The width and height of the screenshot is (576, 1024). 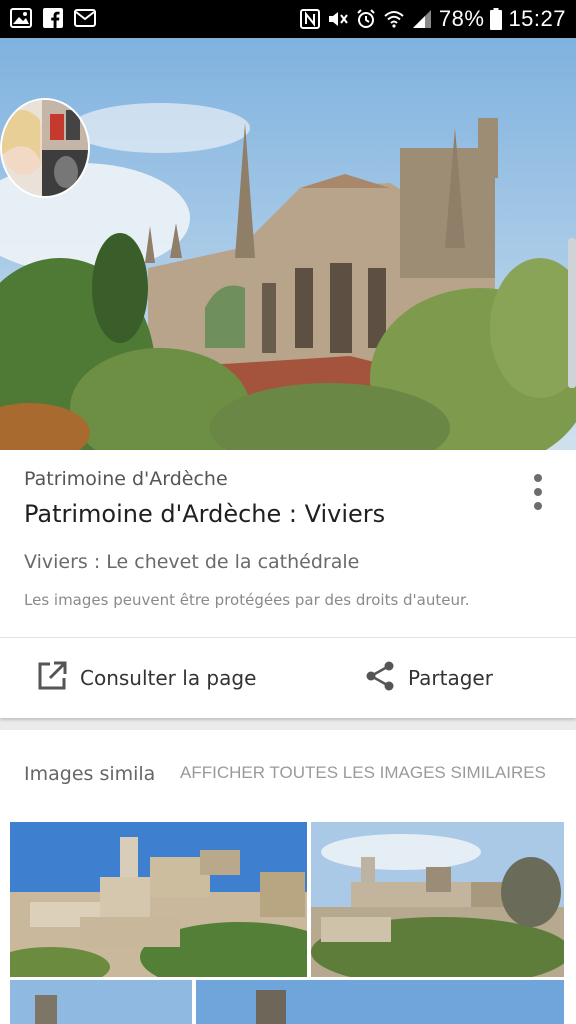 What do you see at coordinates (52, 678) in the screenshot?
I see `open-in-new-icon` at bounding box center [52, 678].